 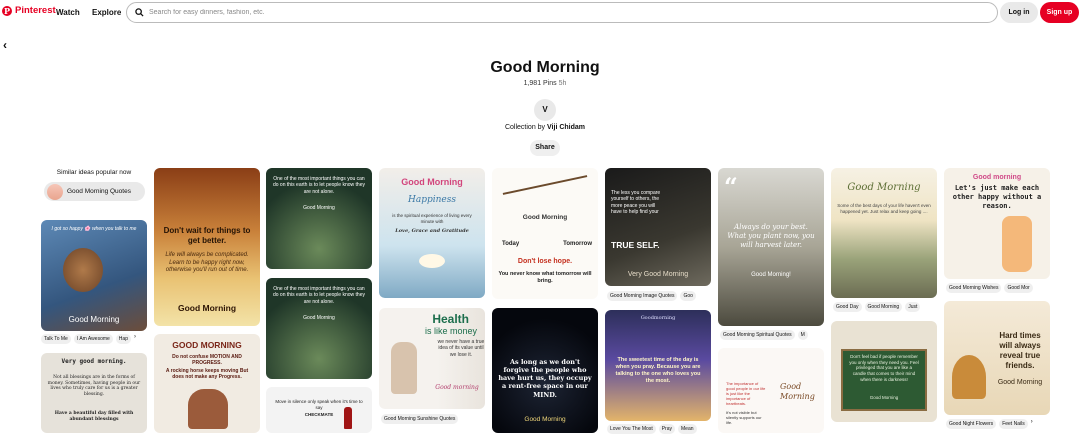 I want to click on nav-explore: Explore, so click(x=106, y=12).